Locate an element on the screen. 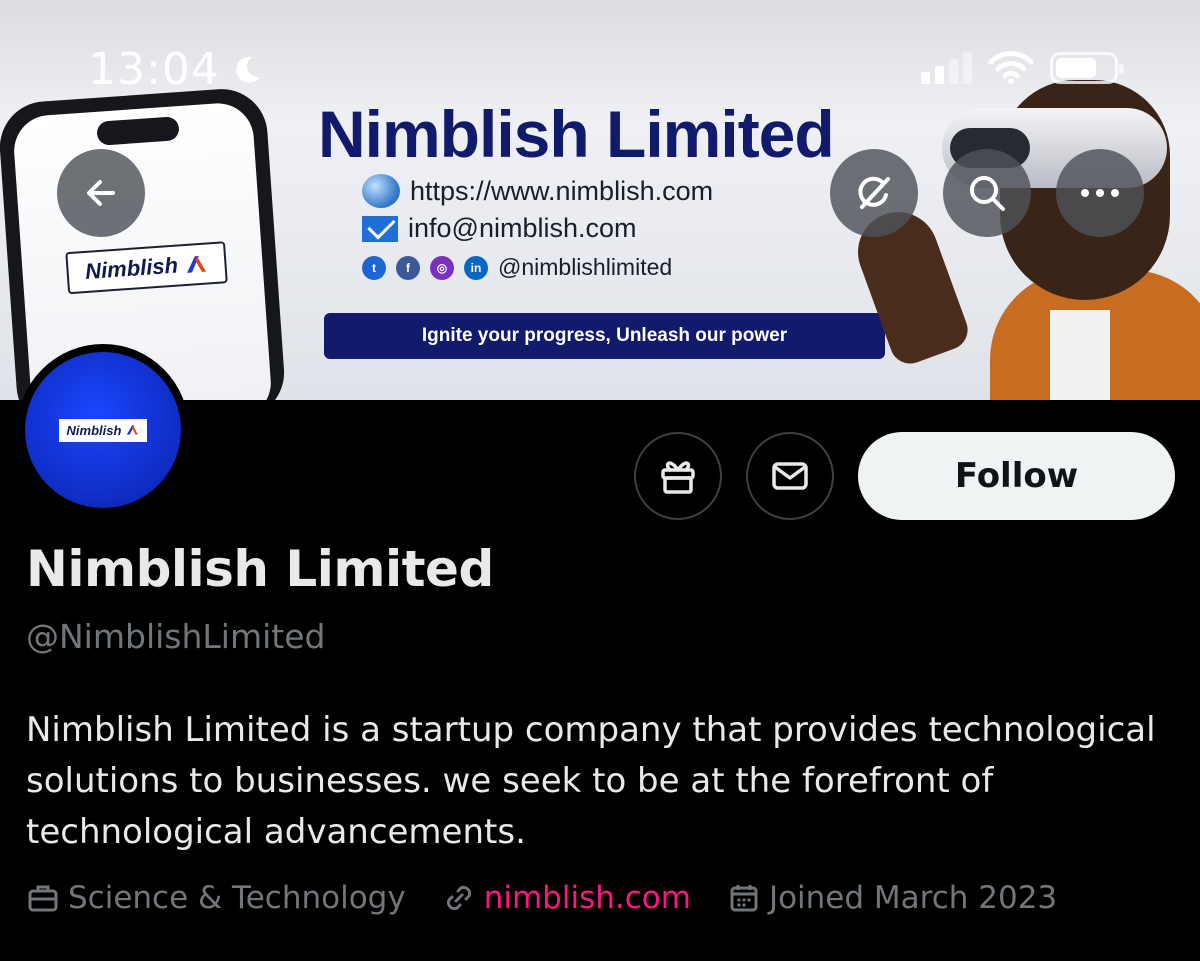 This screenshot has width=1200, height=961. phone-logo-text: Nimblish is located at coordinates (131, 268).